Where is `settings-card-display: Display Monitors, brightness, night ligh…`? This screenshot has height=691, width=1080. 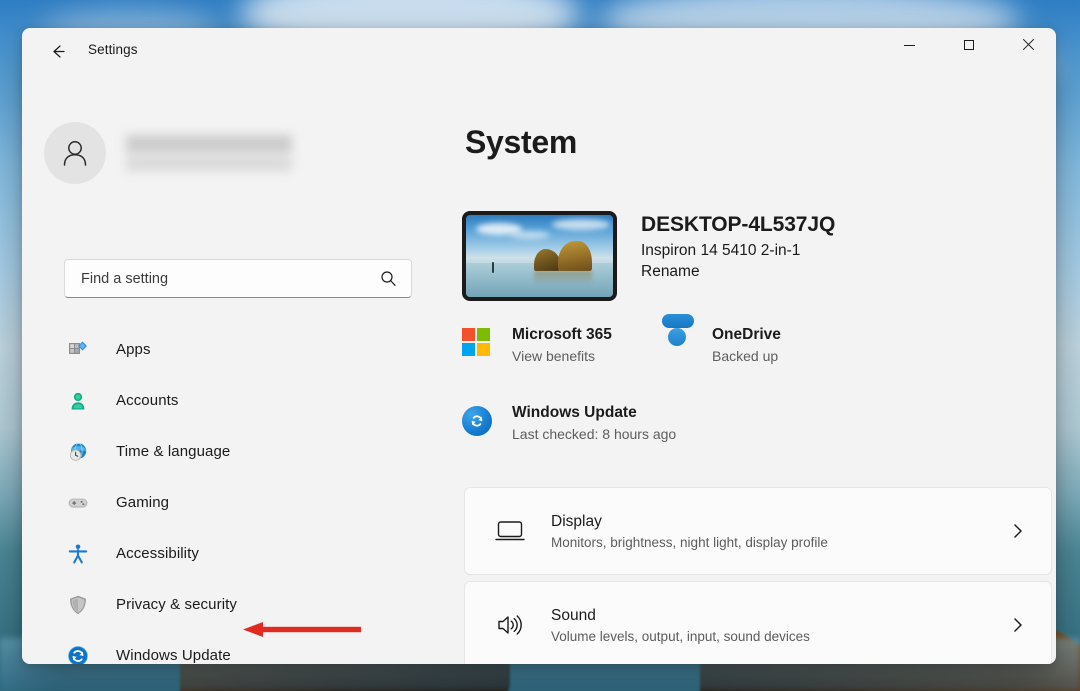
settings-card-display: Display Monitors, brightness, night ligh… is located at coordinates (758, 531).